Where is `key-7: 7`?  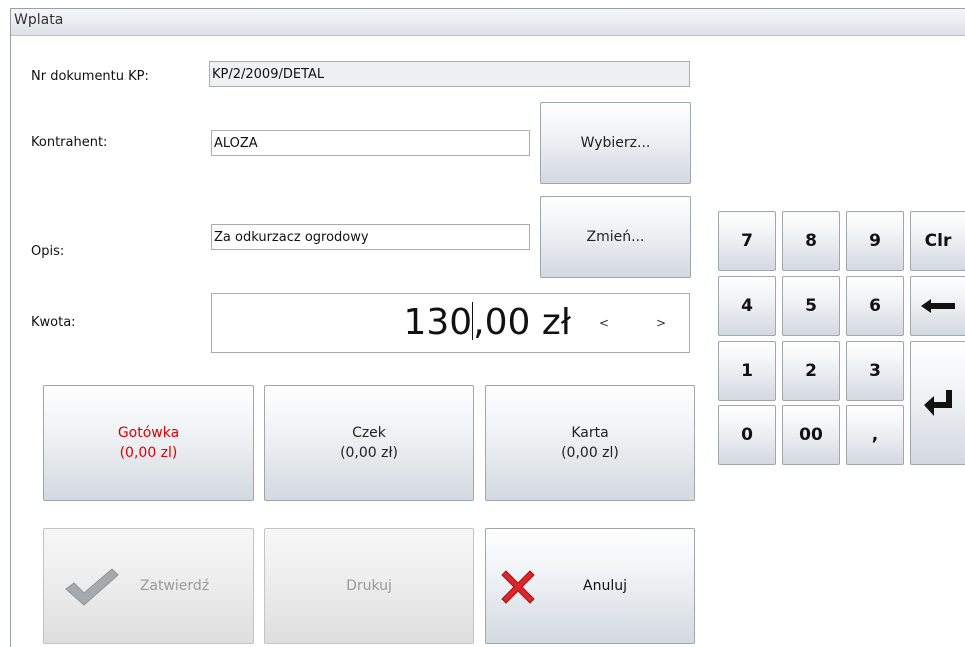
key-7: 7 is located at coordinates (747, 241).